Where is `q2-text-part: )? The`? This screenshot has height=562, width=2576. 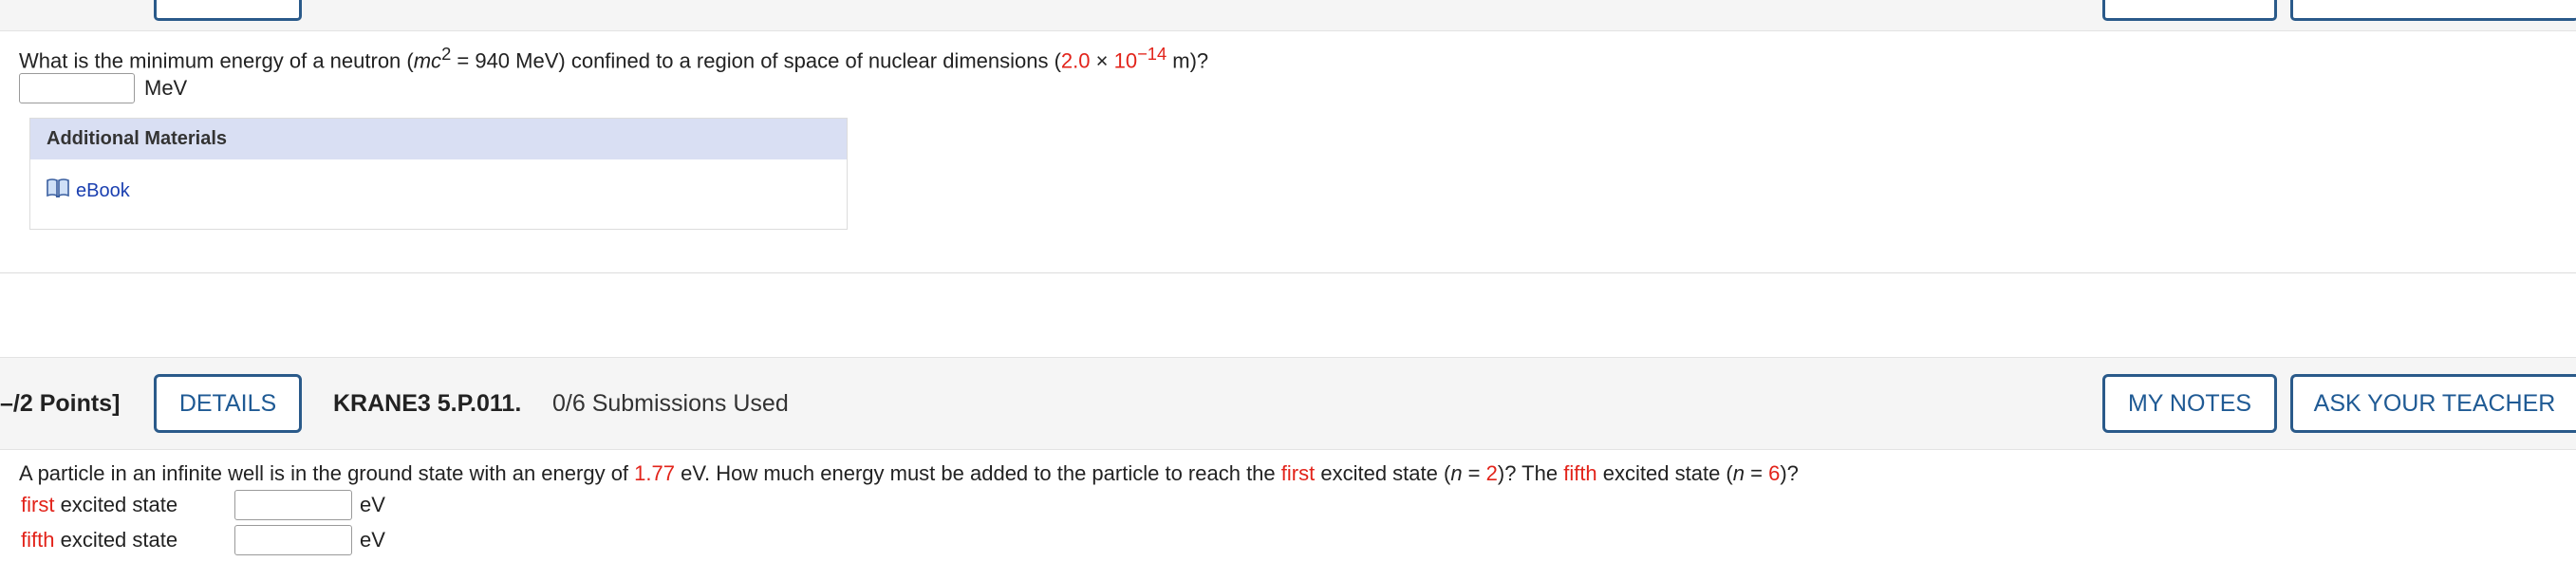
q2-text-part: )? The is located at coordinates (1531, 473).